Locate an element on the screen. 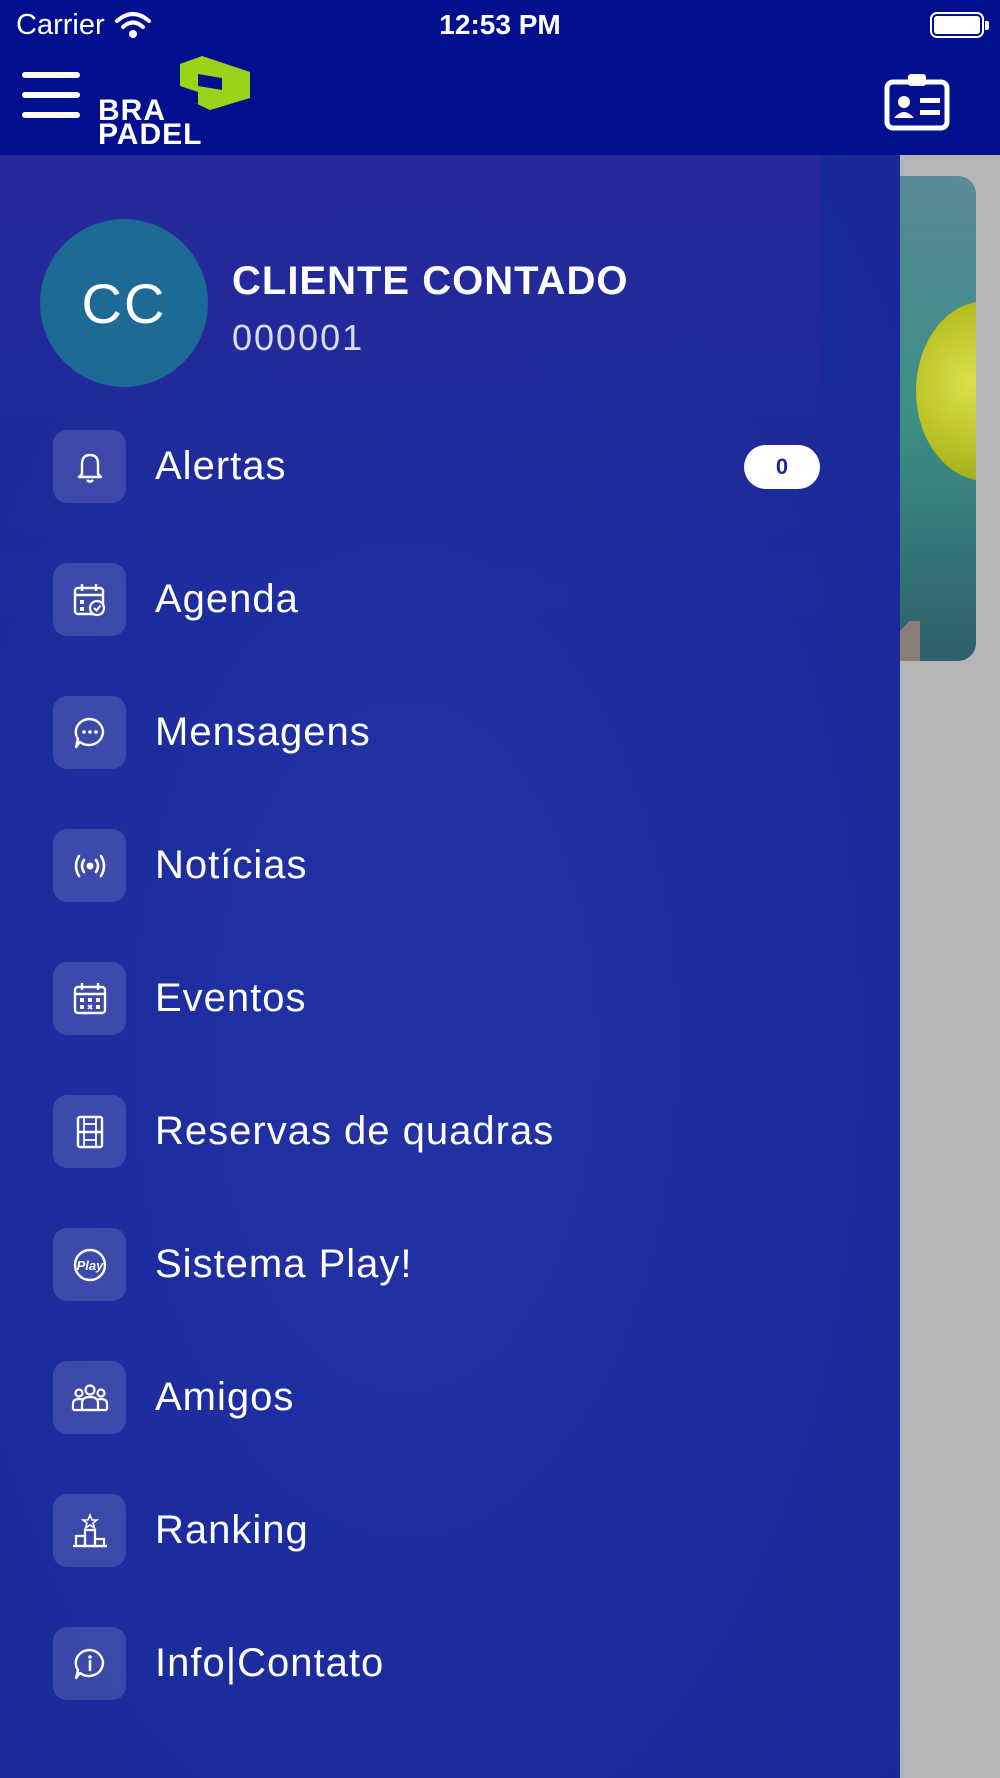 This screenshot has width=1000, height=1778. broadcast-icon is located at coordinates (89, 865).